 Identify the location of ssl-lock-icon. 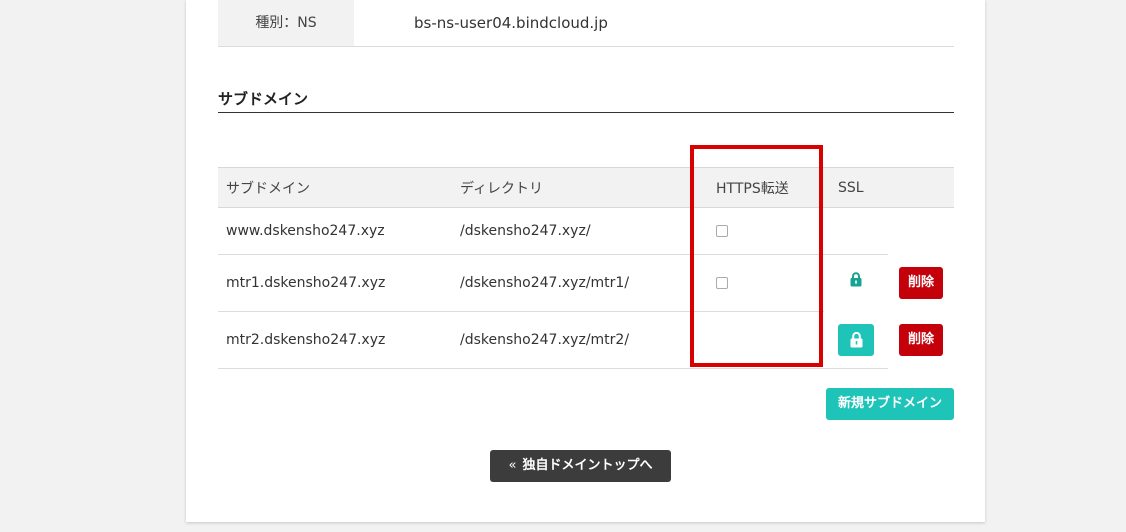
(856, 283).